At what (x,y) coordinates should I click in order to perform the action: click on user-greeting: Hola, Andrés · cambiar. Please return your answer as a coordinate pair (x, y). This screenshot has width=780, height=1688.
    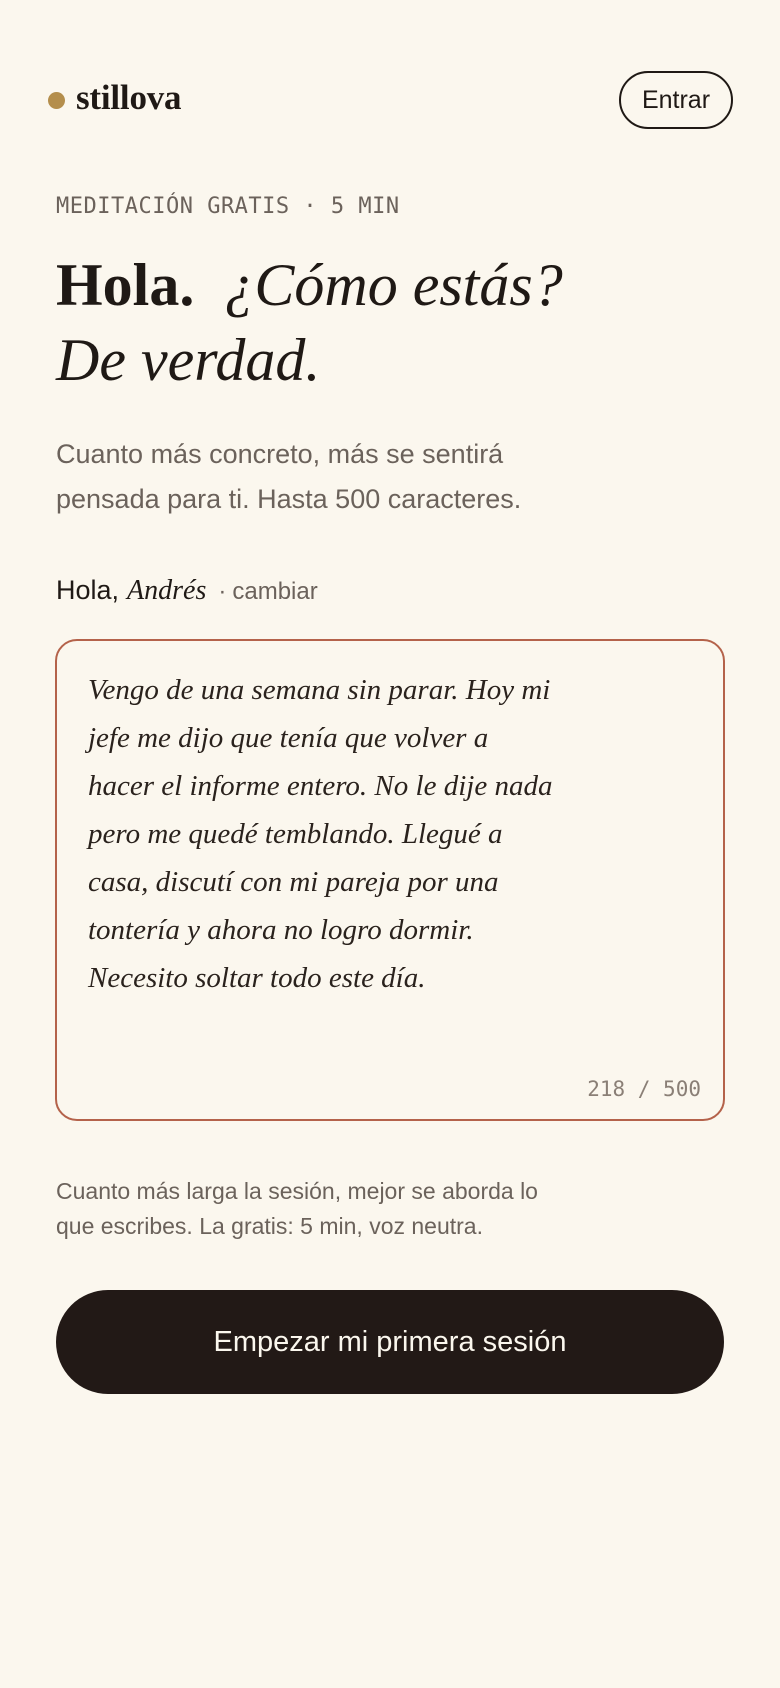
    Looking at the image, I should click on (187, 591).